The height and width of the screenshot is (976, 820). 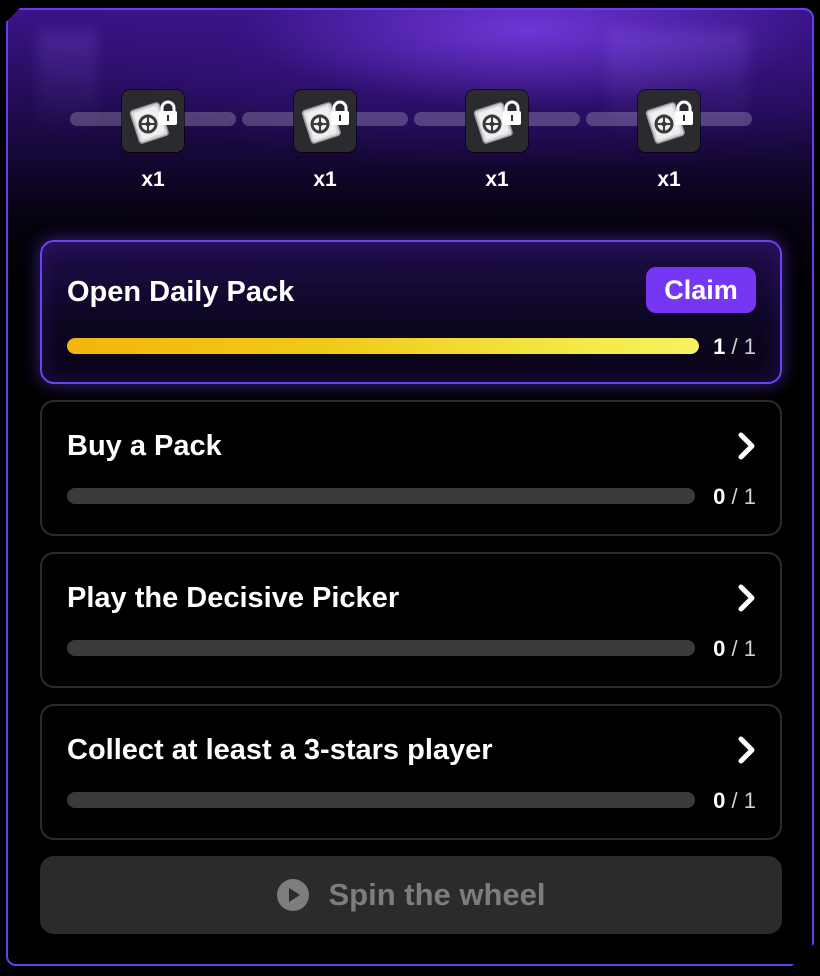 I want to click on task-card-buy-a-pack: Buy a Pack 0 / 1, so click(x=411, y=468).